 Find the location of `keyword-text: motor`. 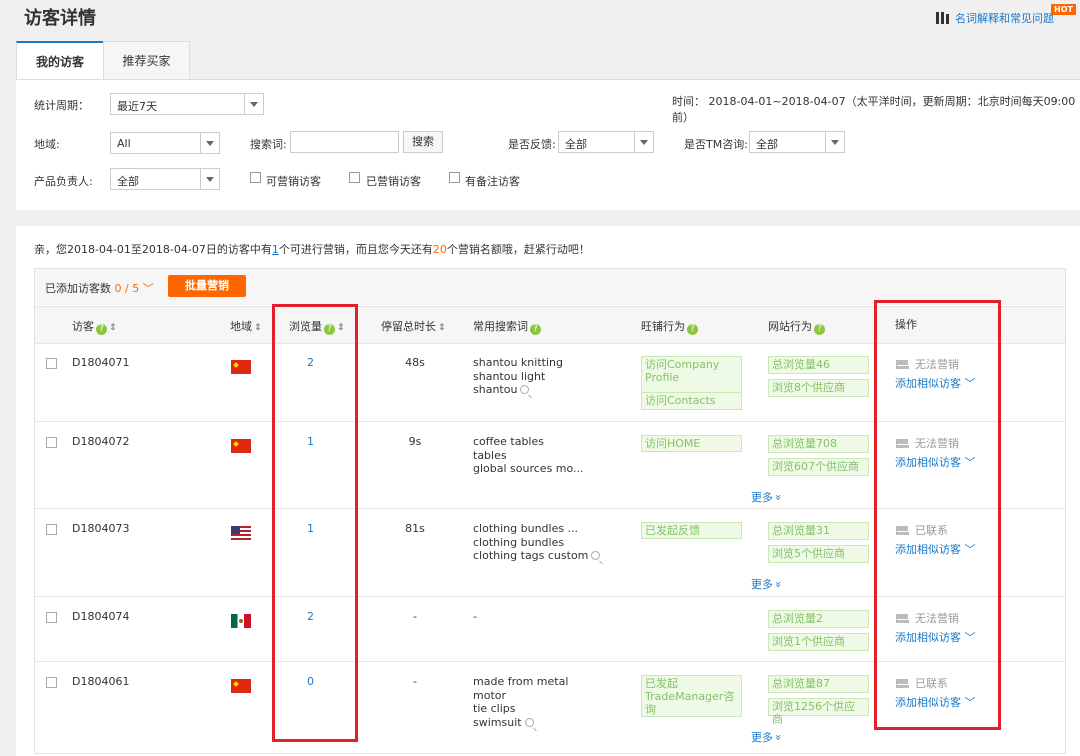

keyword-text: motor is located at coordinates (490, 695).